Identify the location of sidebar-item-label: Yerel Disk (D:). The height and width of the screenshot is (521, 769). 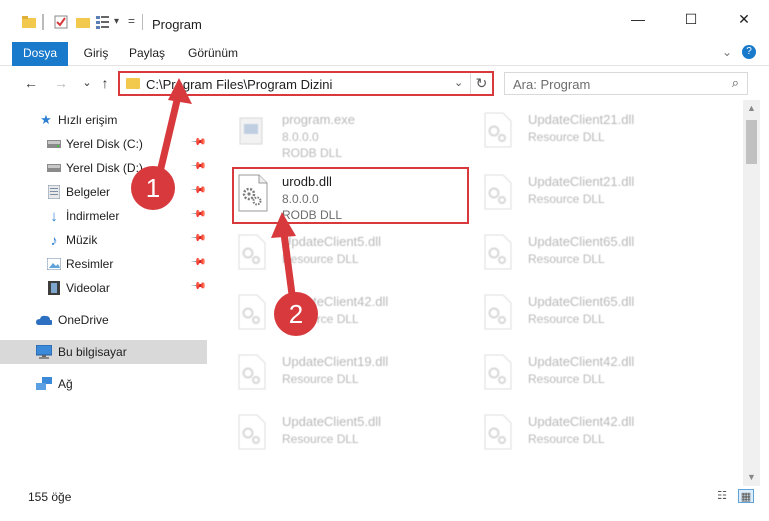
(104, 168).